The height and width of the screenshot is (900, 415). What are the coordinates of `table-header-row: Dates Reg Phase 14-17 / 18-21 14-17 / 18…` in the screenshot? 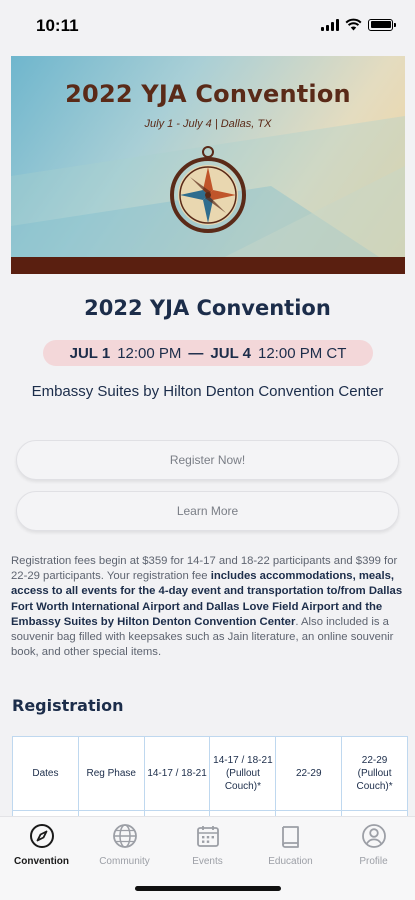 It's located at (210, 773).